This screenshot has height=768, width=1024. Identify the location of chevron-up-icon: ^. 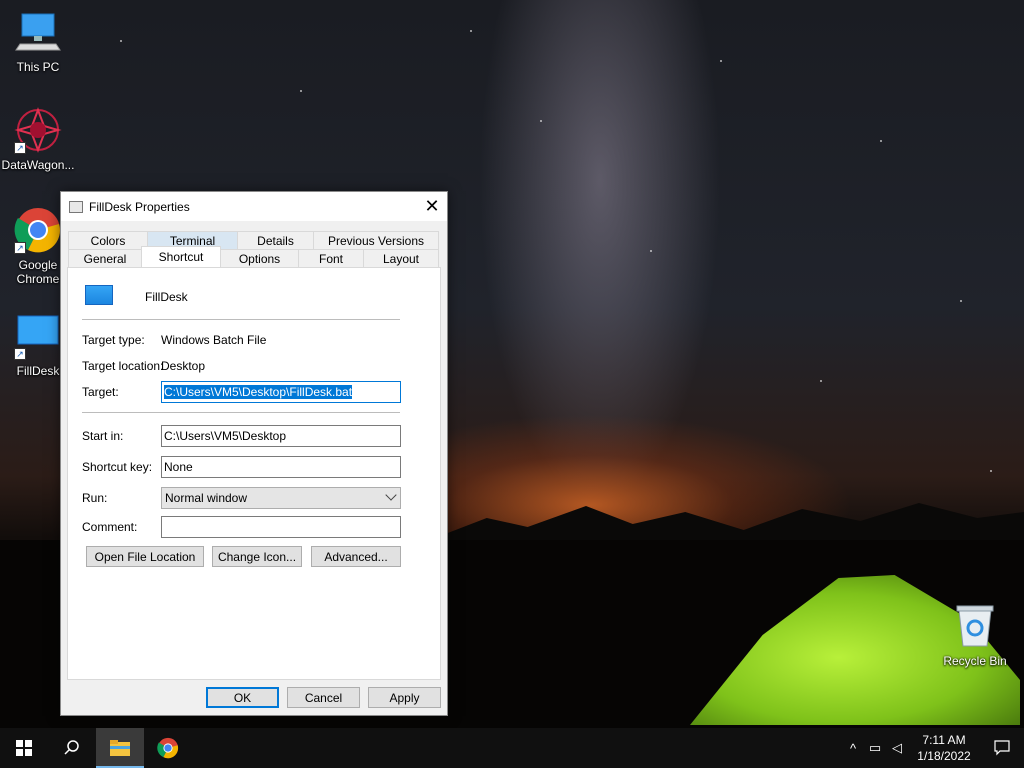
(853, 748).